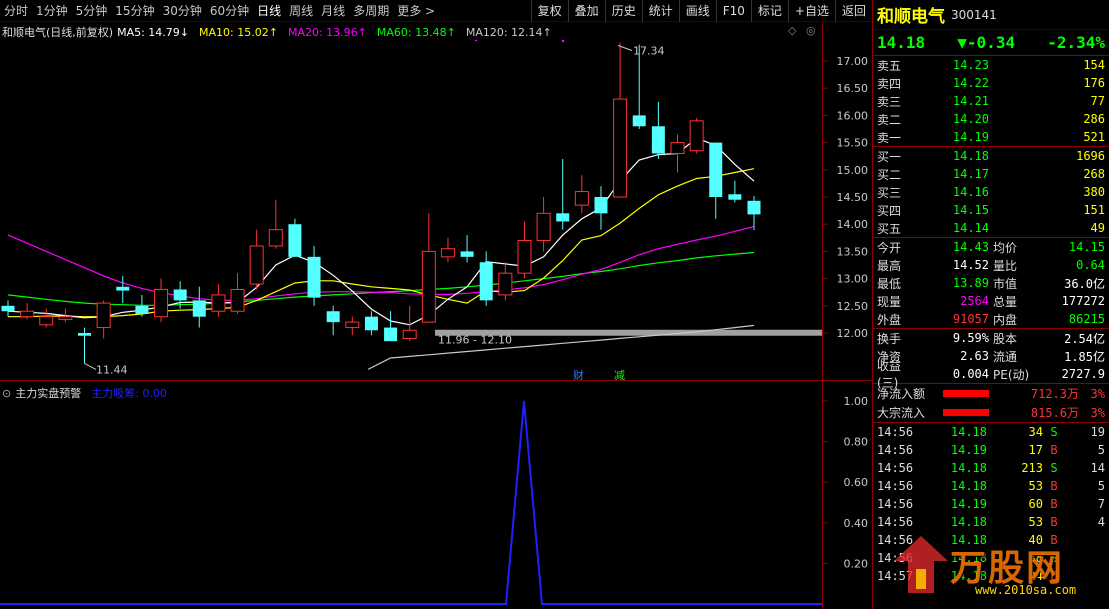 The height and width of the screenshot is (609, 1109). Describe the element at coordinates (92, 11) in the screenshot. I see `period-tab: 5分钟` at that location.